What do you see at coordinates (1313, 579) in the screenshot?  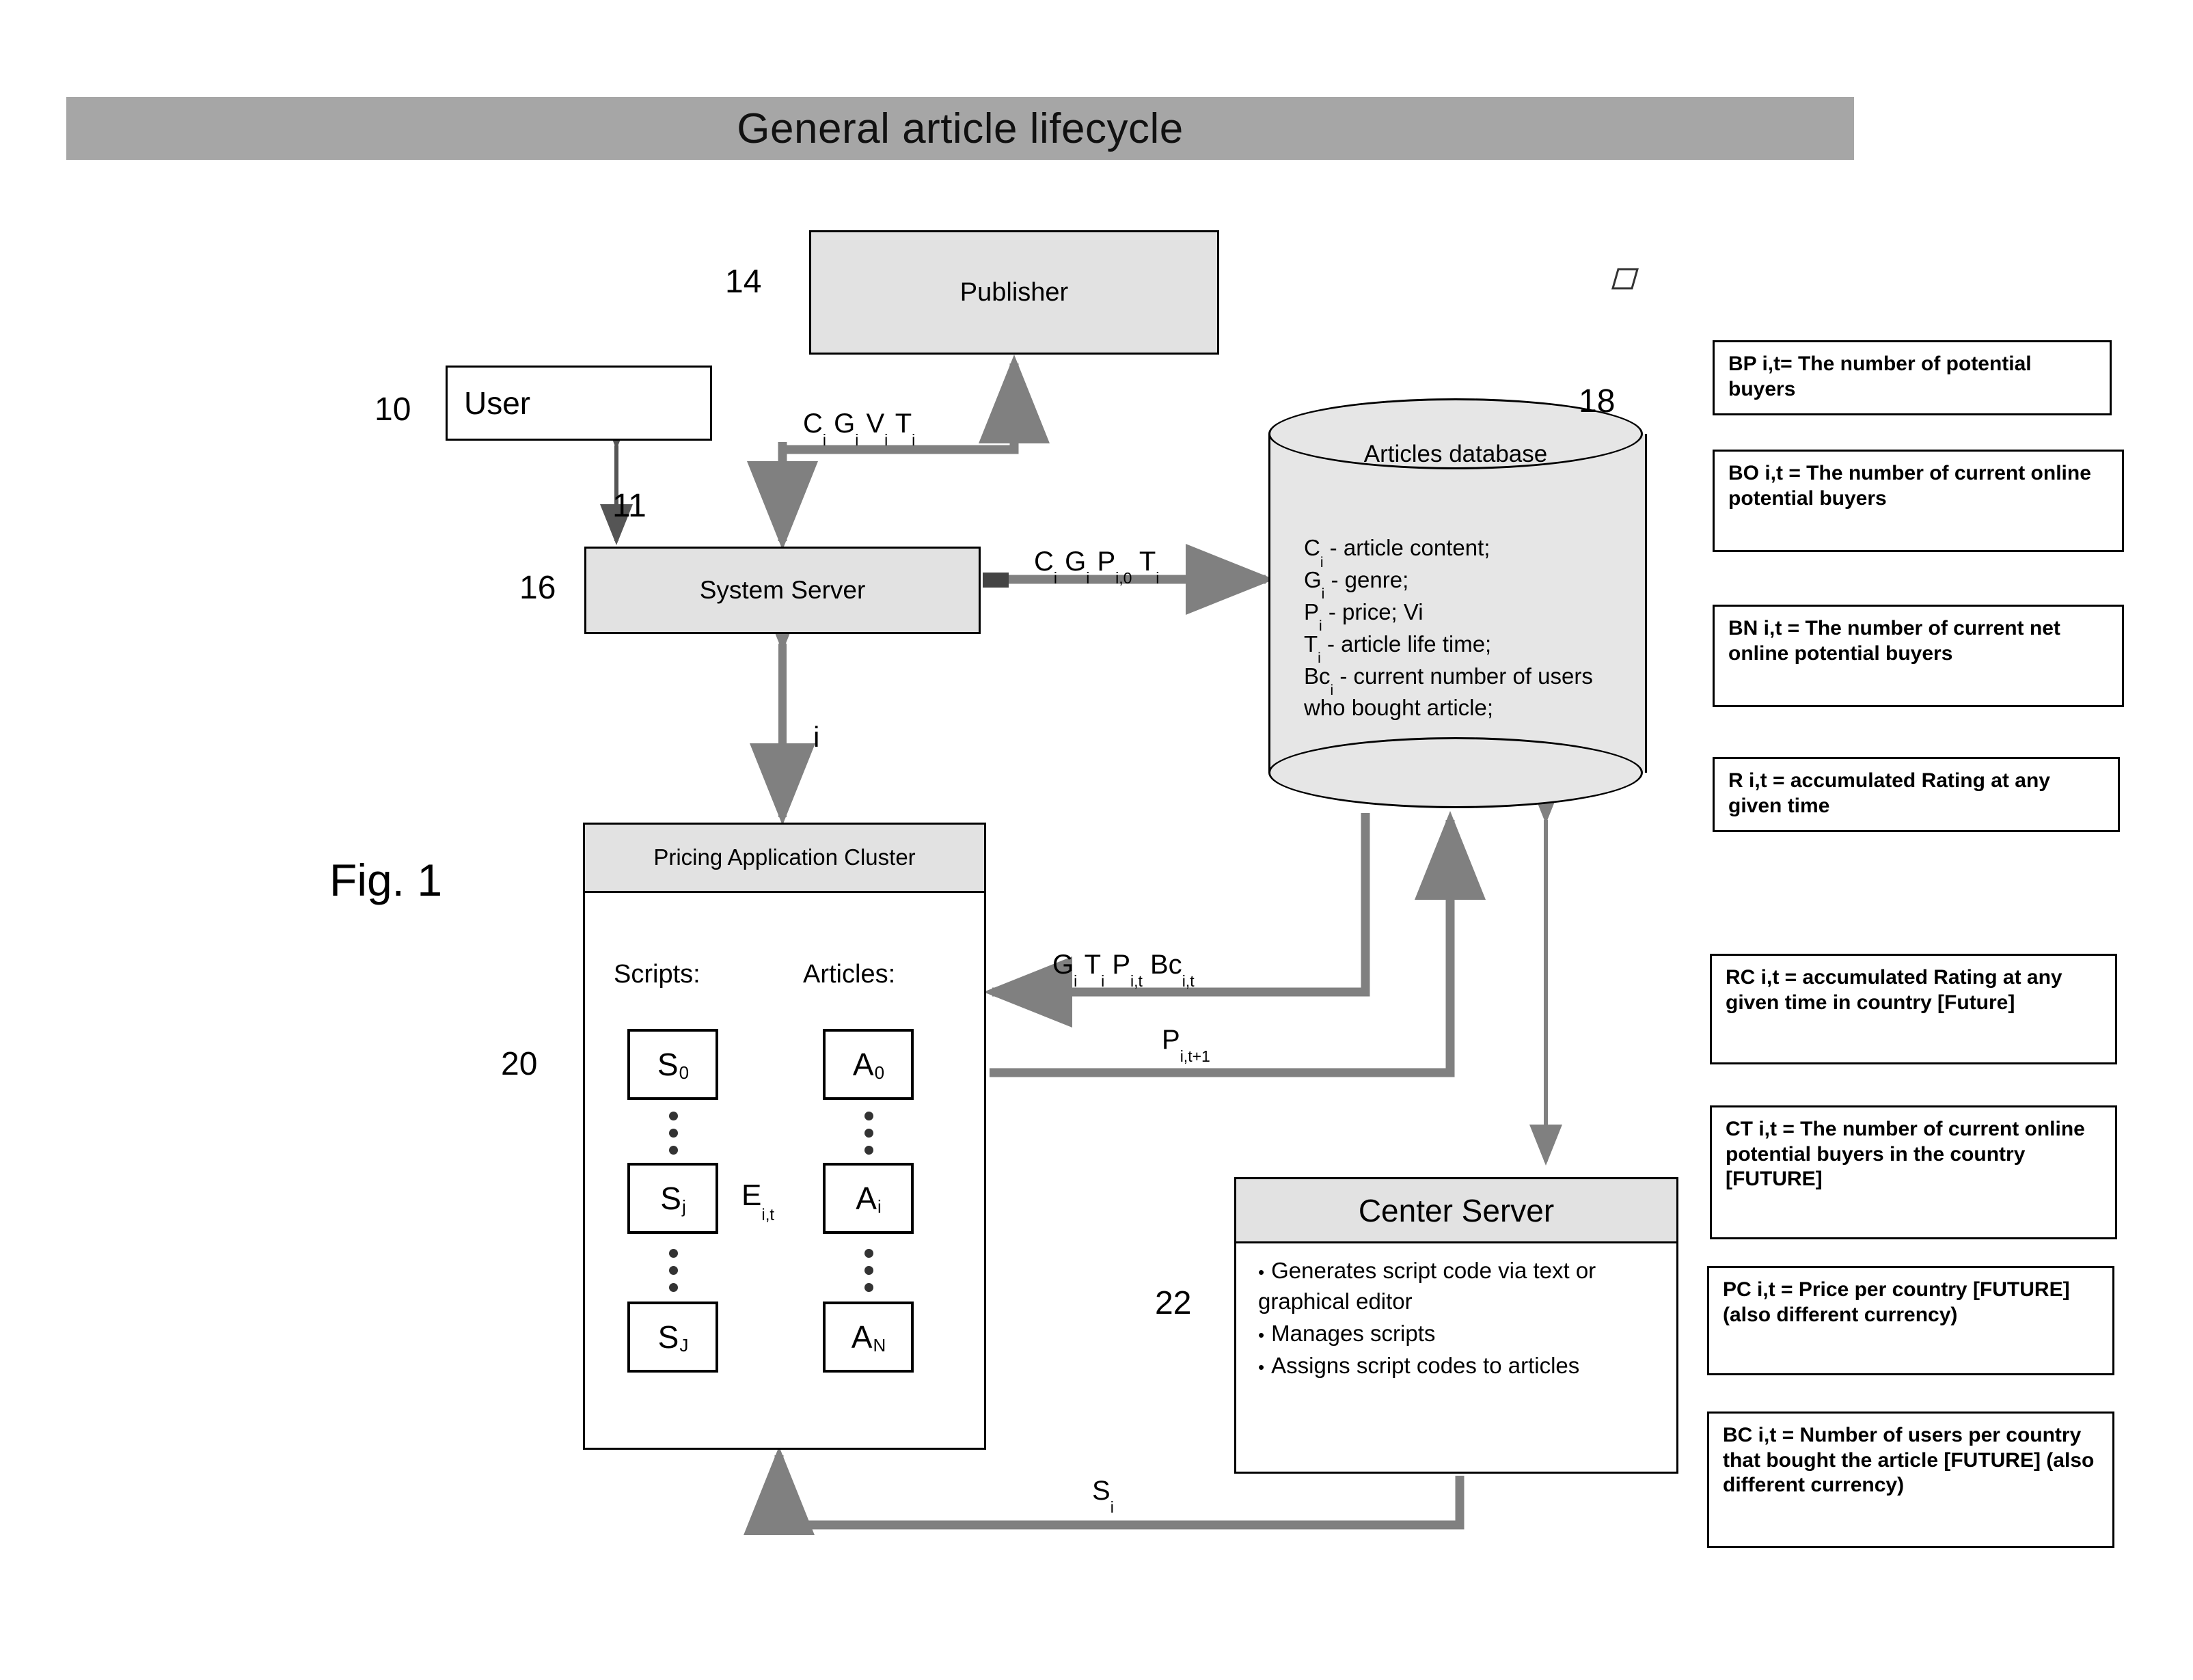 I see `db-f1-sym: G` at bounding box center [1313, 579].